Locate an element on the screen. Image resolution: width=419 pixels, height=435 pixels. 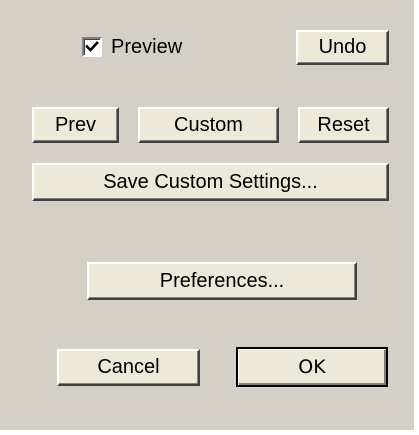
reset-button: Reset is located at coordinates (343, 125).